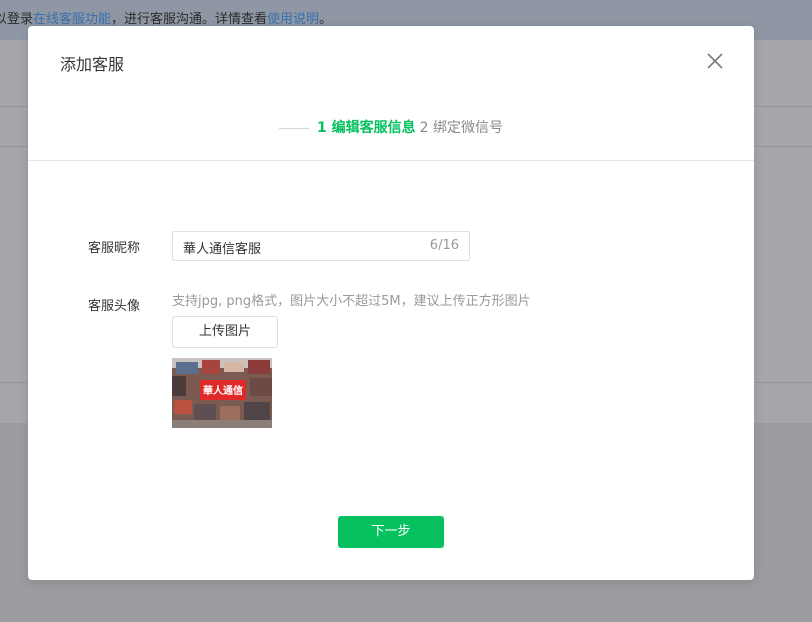  I want to click on usage-guide-link: 使用说明, so click(293, 19).